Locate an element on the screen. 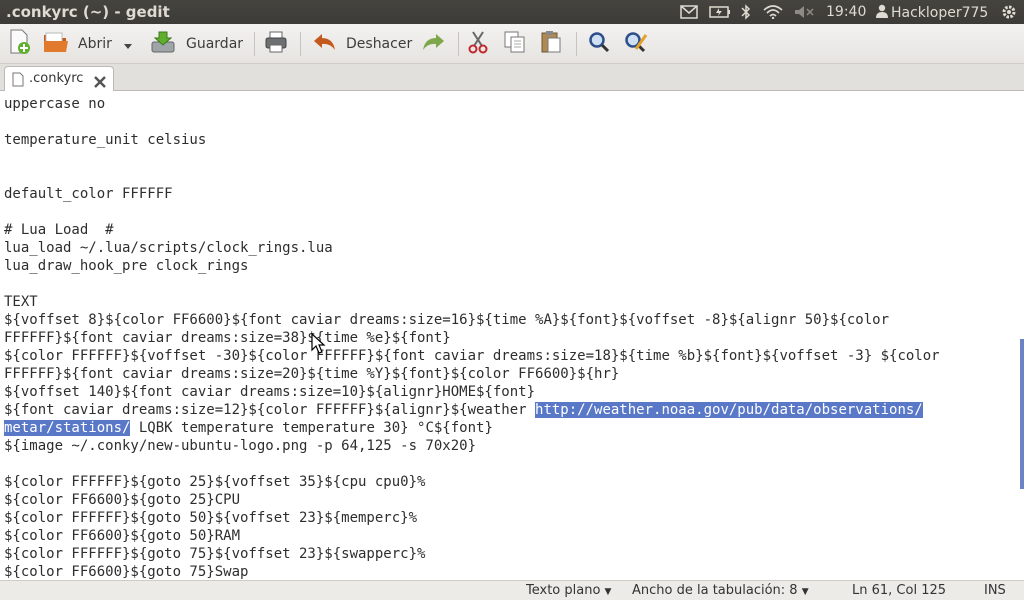 Image resolution: width=1024 pixels, height=600 pixels. window-title: .conkyrc (~) - gedit is located at coordinates (88, 12).